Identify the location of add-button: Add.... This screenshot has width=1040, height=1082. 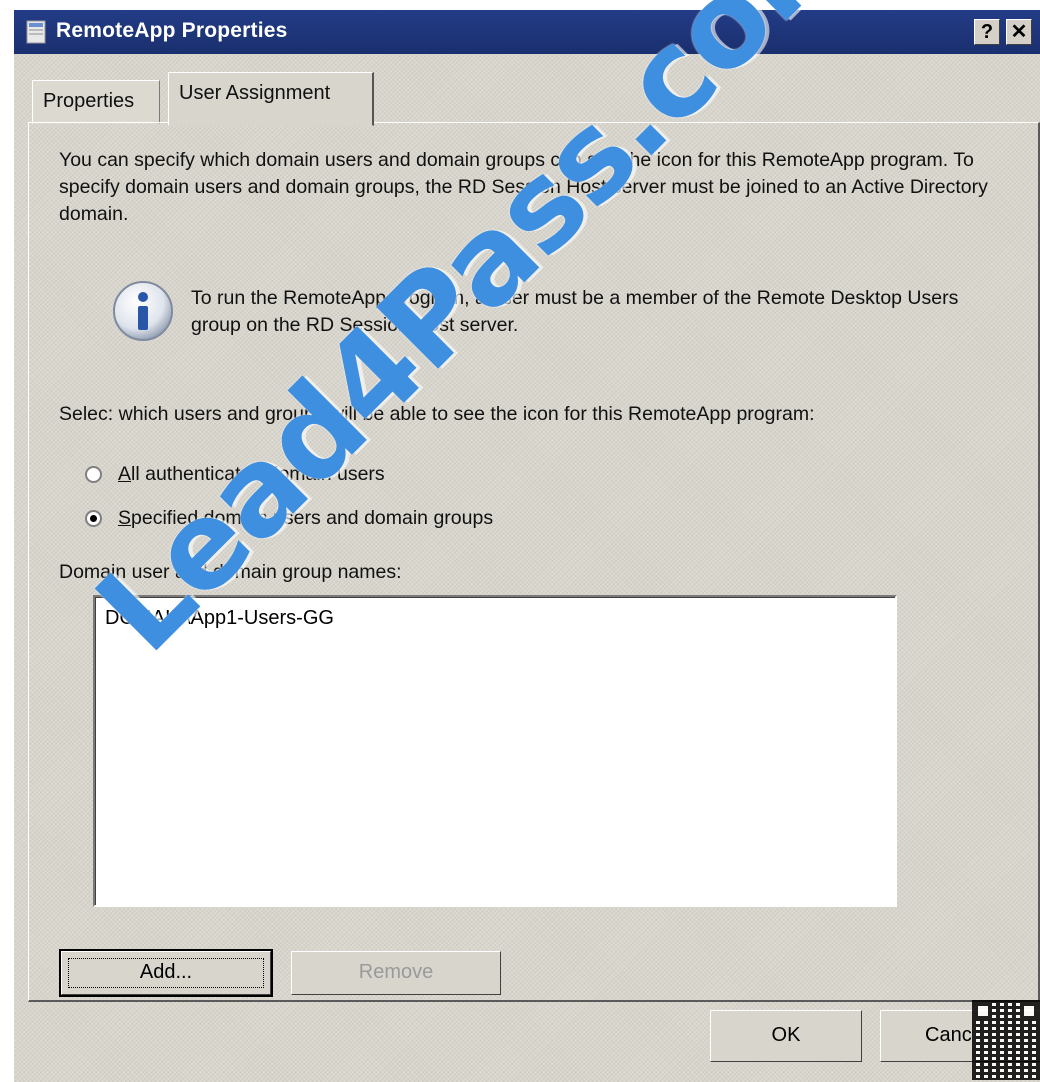
(166, 973).